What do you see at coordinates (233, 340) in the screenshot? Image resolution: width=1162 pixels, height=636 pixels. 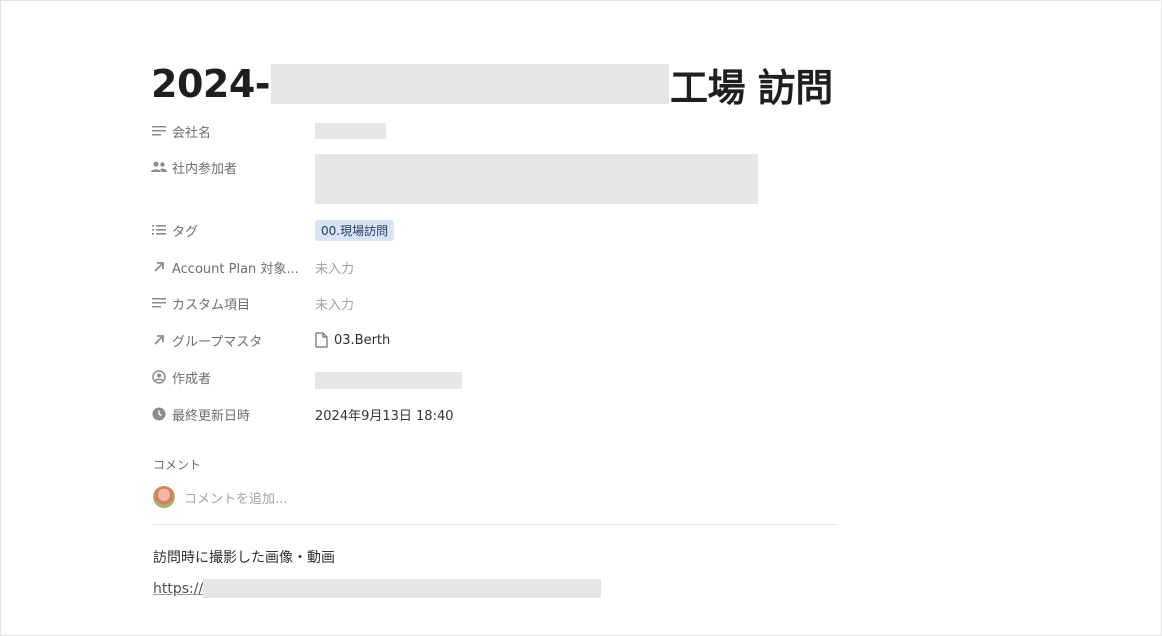 I see `property-label-group-master: グループマスタ` at bounding box center [233, 340].